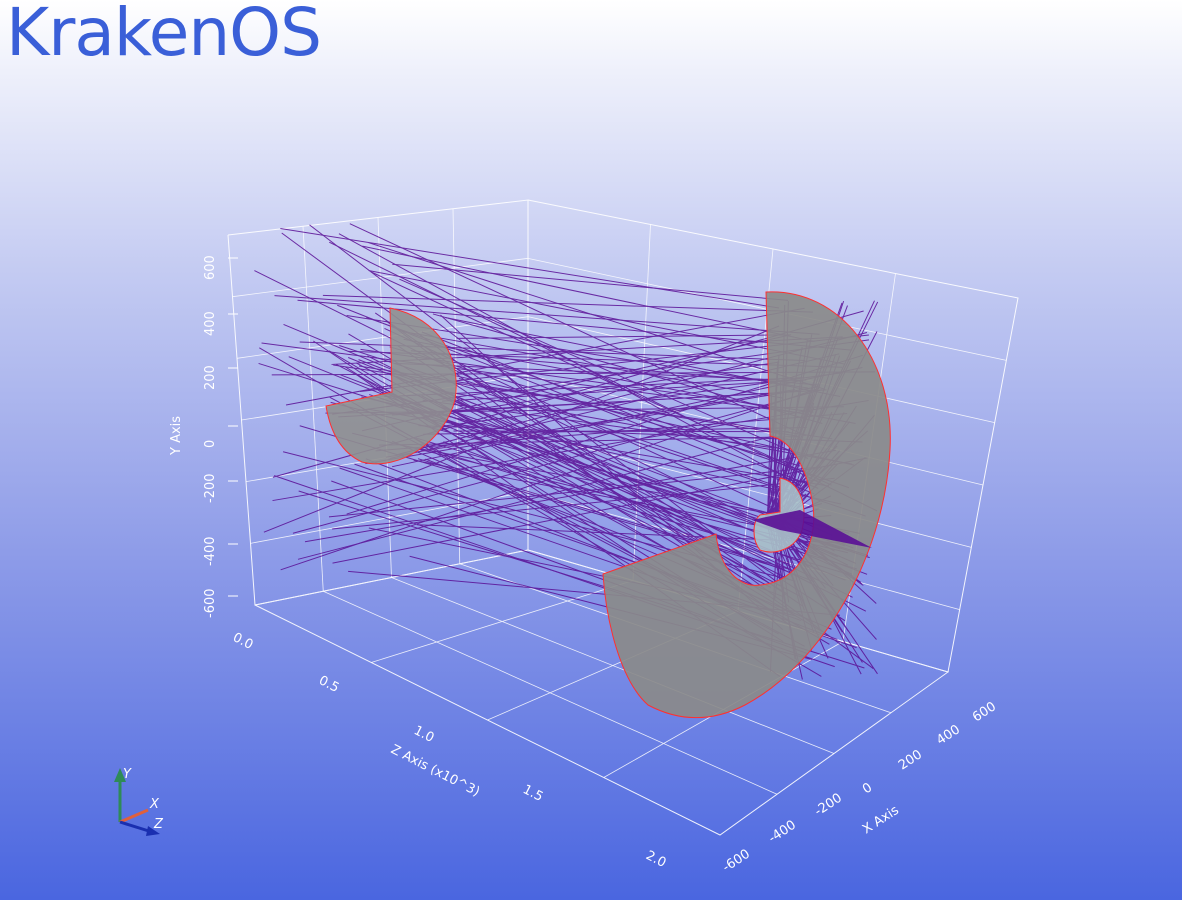 Image resolution: width=1182 pixels, height=900 pixels. I want to click on z-tick-label: 1.0, so click(423, 734).